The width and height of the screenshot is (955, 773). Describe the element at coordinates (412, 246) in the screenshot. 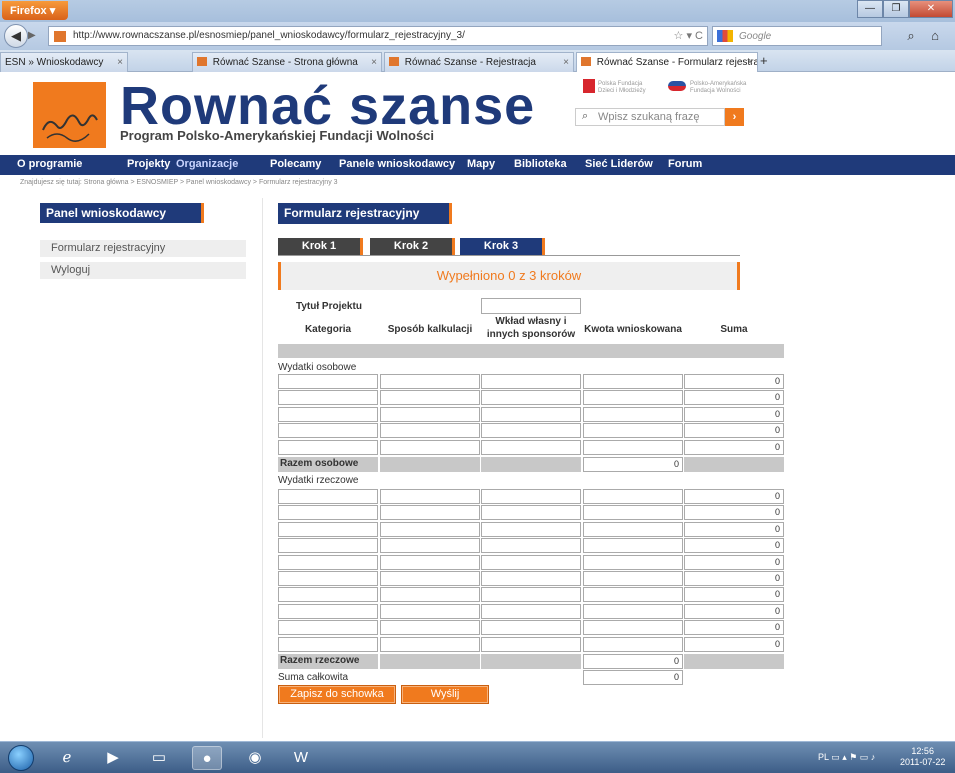

I see `tab-step-2: Krok 2` at that location.